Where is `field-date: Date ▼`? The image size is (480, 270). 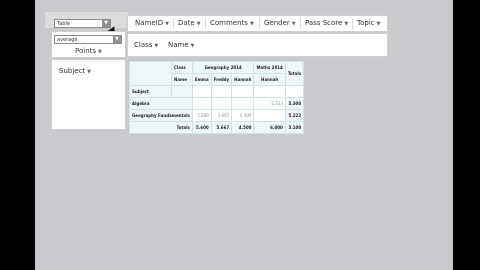 field-date: Date ▼ is located at coordinates (189, 23).